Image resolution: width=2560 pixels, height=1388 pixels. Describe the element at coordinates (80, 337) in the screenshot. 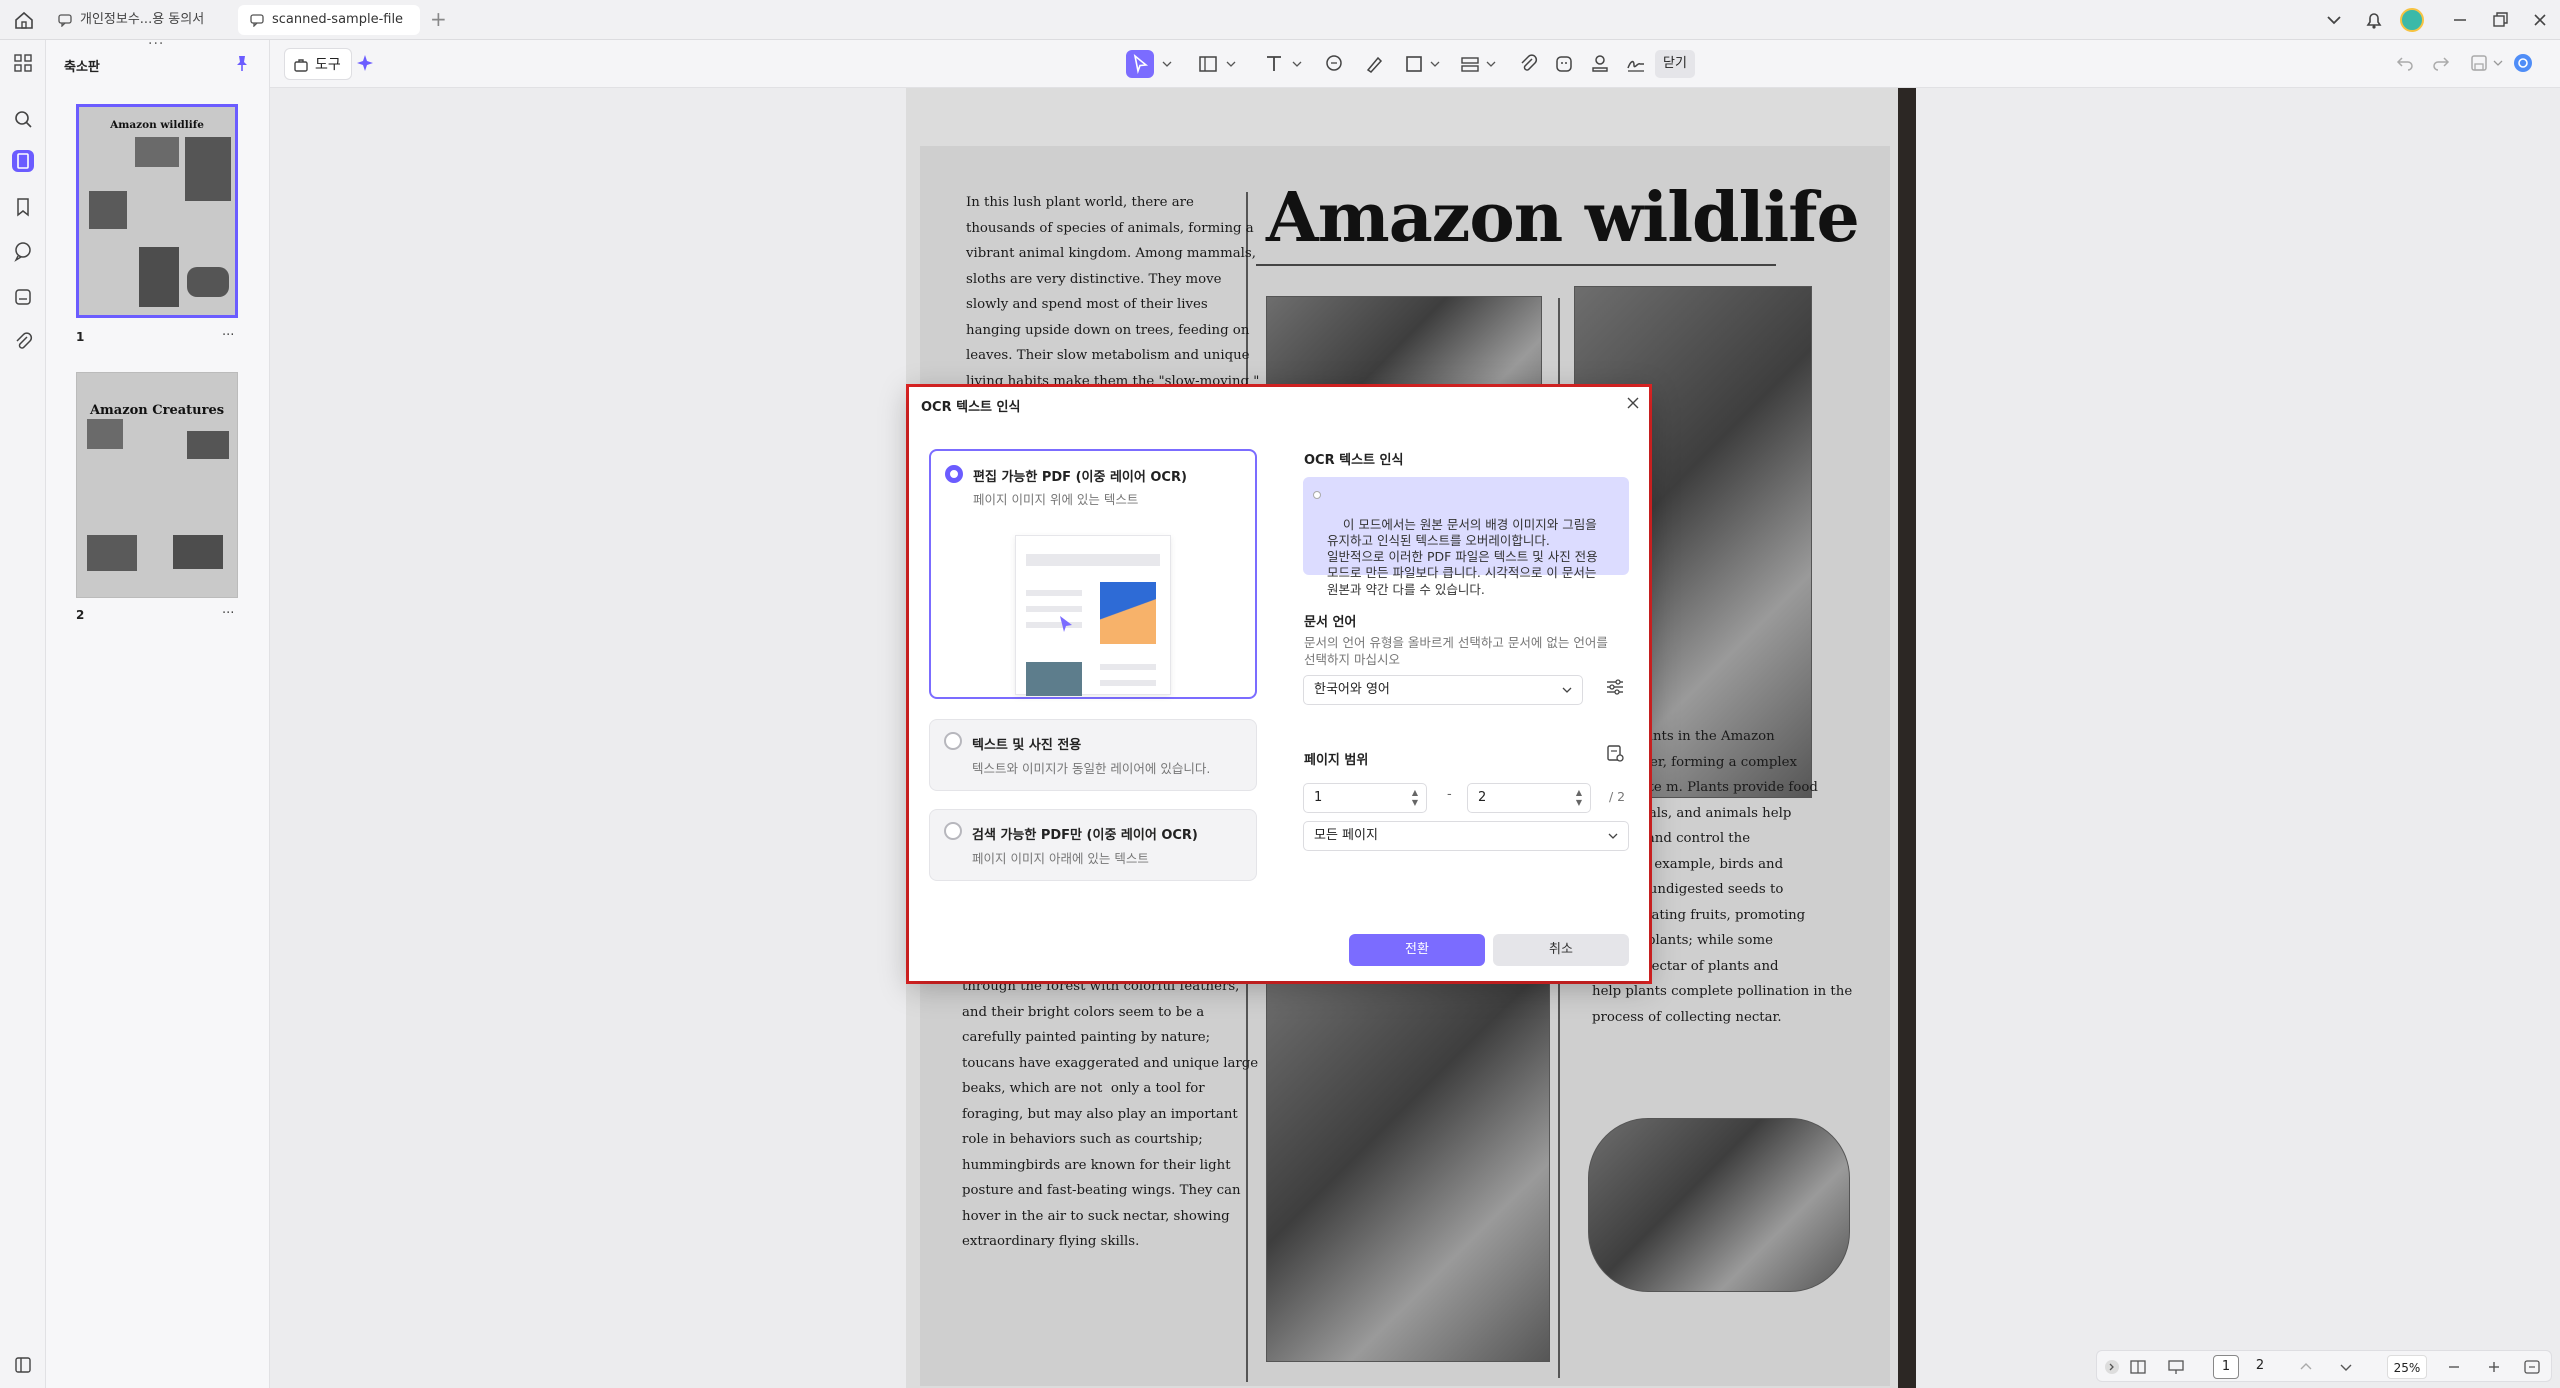

I see `thumbnail-page-number: 1` at that location.